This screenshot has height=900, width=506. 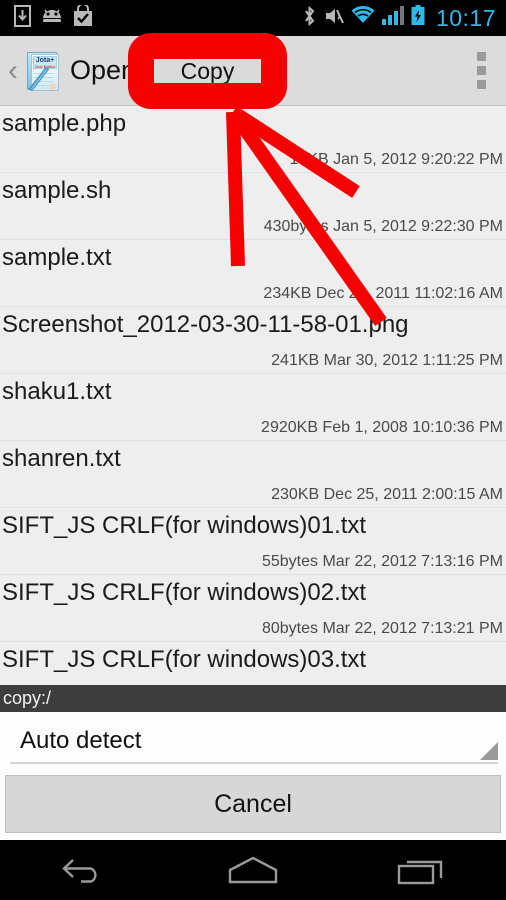 What do you see at coordinates (387, 360) in the screenshot?
I see `file-meta: 241KB Mar 30, 2012 1:11:25 PM` at bounding box center [387, 360].